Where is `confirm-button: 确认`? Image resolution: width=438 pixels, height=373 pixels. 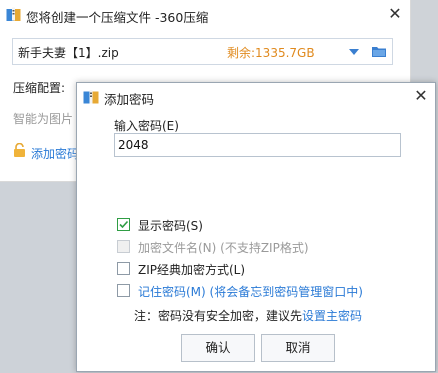
confirm-button: 确认 is located at coordinates (218, 348).